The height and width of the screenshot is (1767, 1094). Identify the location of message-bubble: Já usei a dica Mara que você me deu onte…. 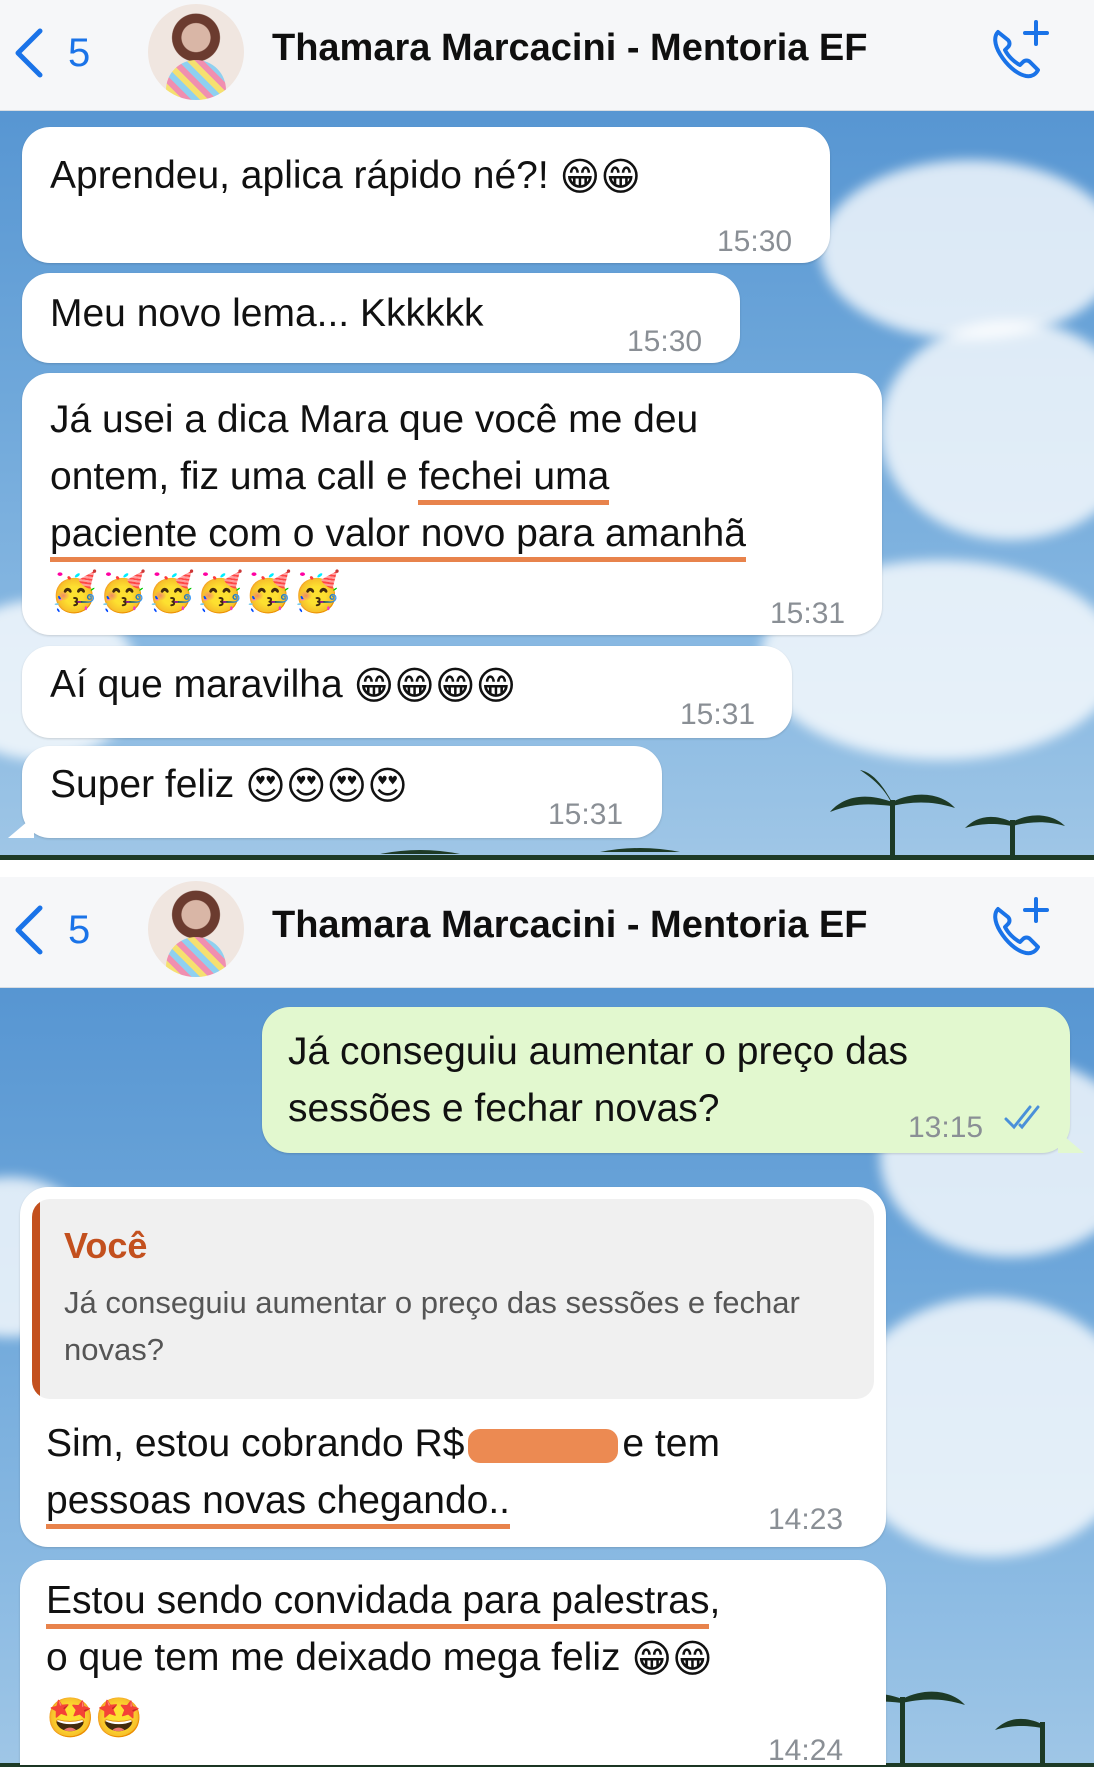
(452, 504).